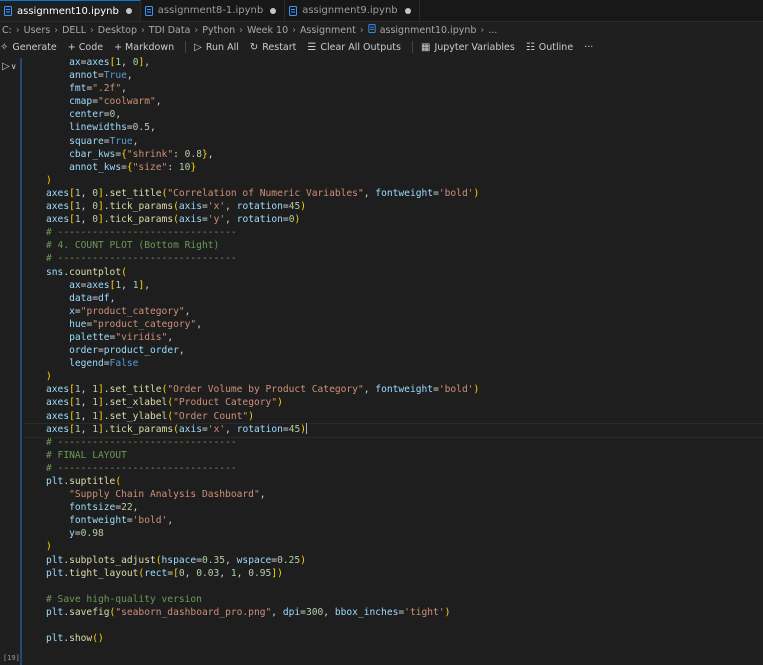 This screenshot has height=665, width=763. What do you see at coordinates (213, 10) in the screenshot?
I see `tab-assignment8-1: assignment8-1.ipynb` at bounding box center [213, 10].